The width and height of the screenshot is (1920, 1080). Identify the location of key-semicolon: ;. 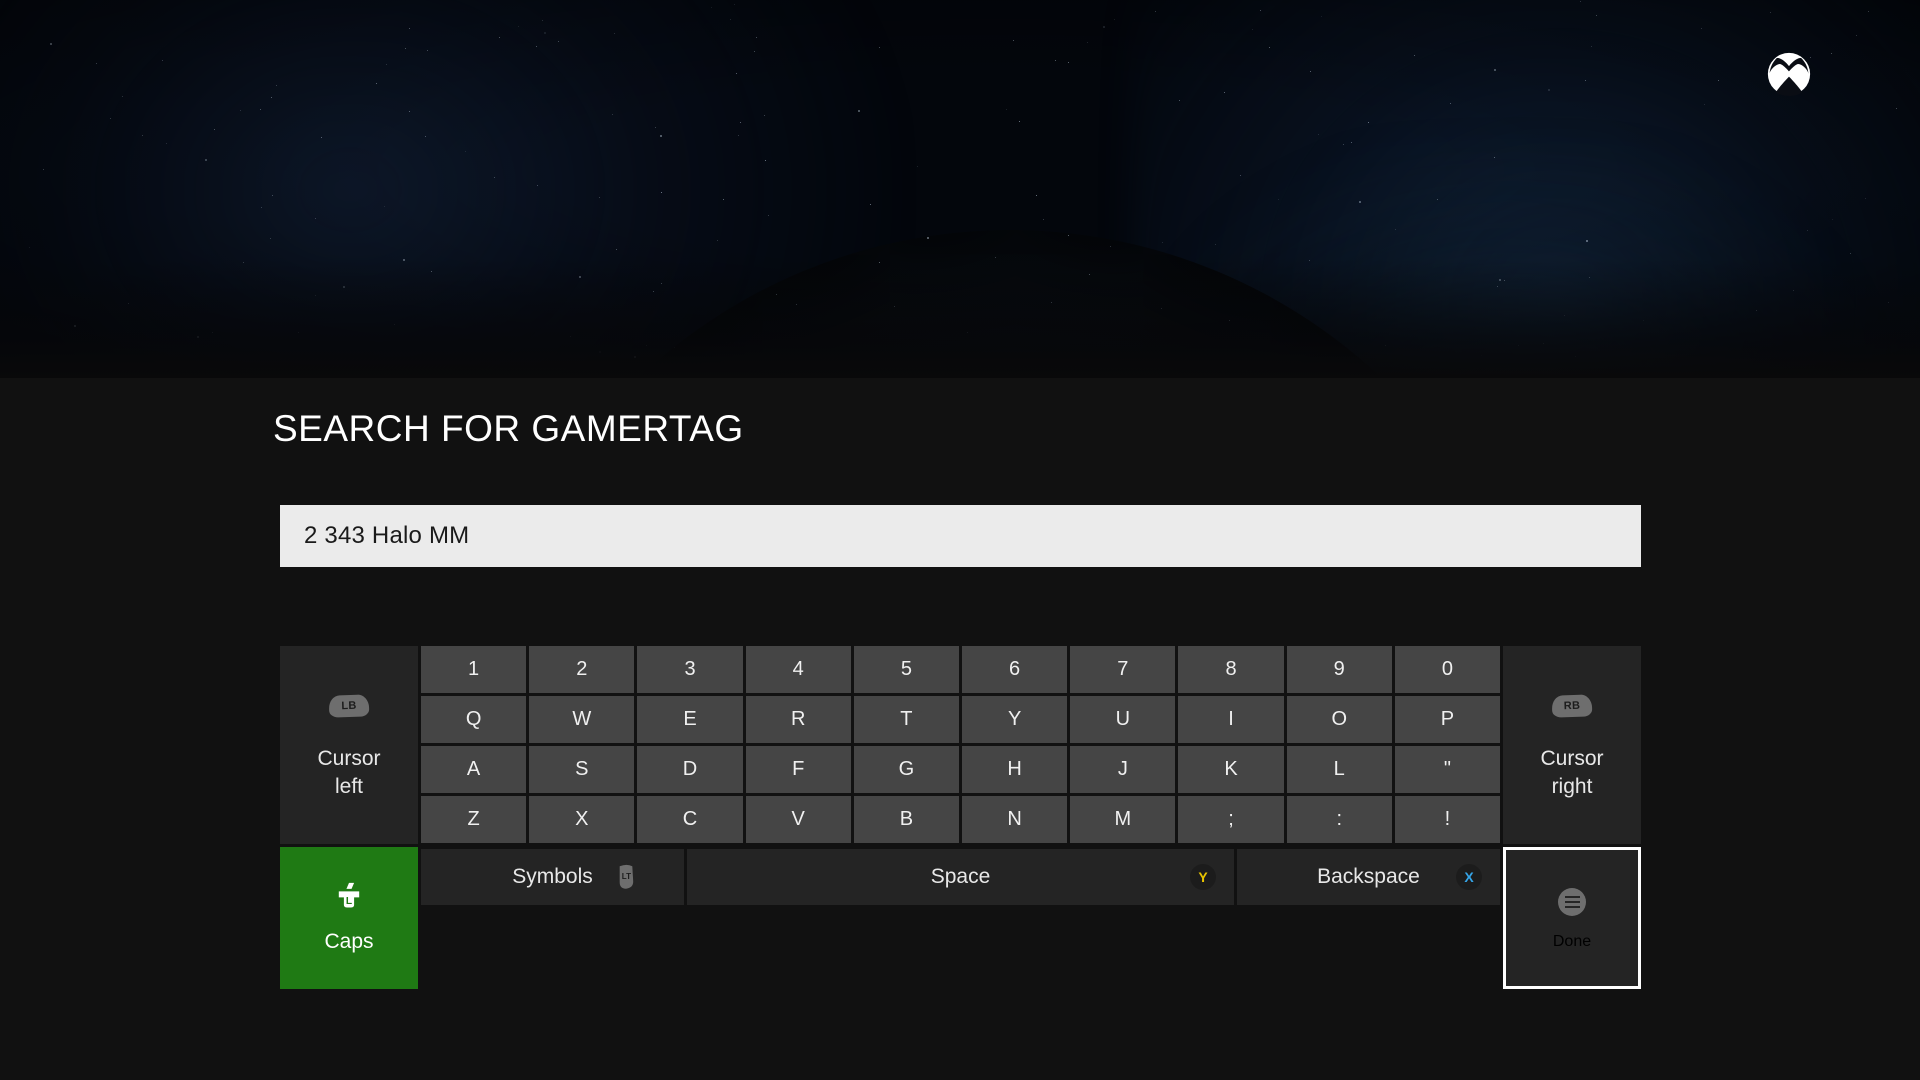
(1231, 819).